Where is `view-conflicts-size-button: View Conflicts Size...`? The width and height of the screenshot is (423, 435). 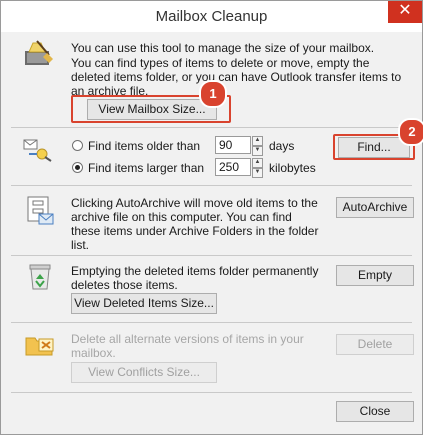 view-conflicts-size-button: View Conflicts Size... is located at coordinates (144, 372).